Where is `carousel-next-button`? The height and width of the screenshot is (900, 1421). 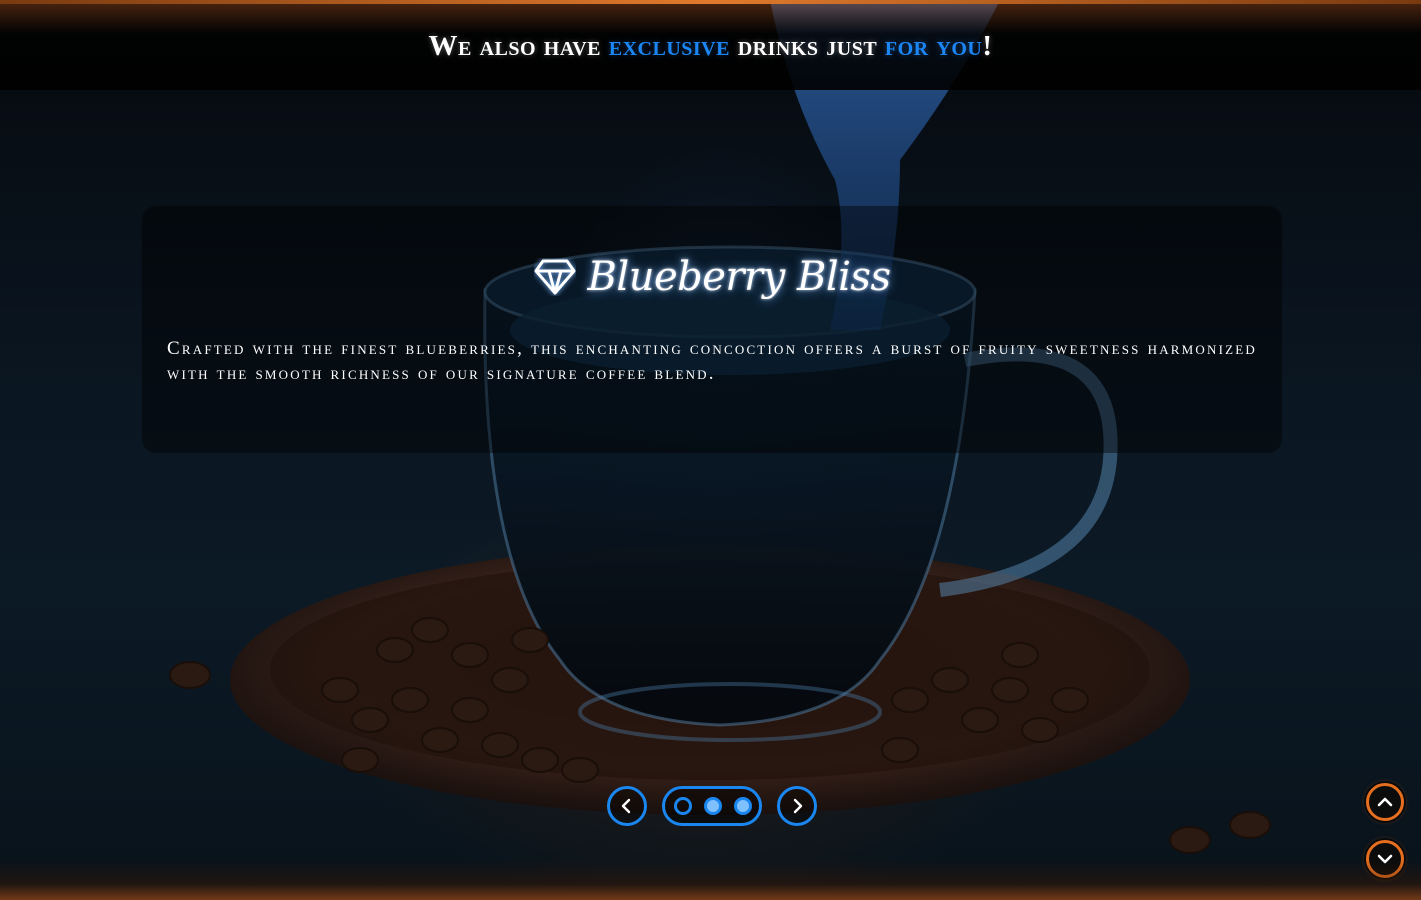
carousel-next-button is located at coordinates (797, 806).